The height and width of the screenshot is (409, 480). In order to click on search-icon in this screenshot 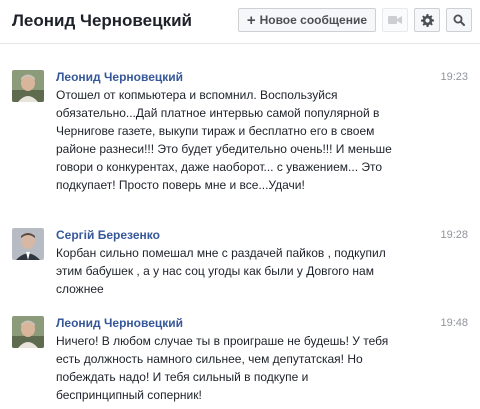, I will do `click(459, 20)`.